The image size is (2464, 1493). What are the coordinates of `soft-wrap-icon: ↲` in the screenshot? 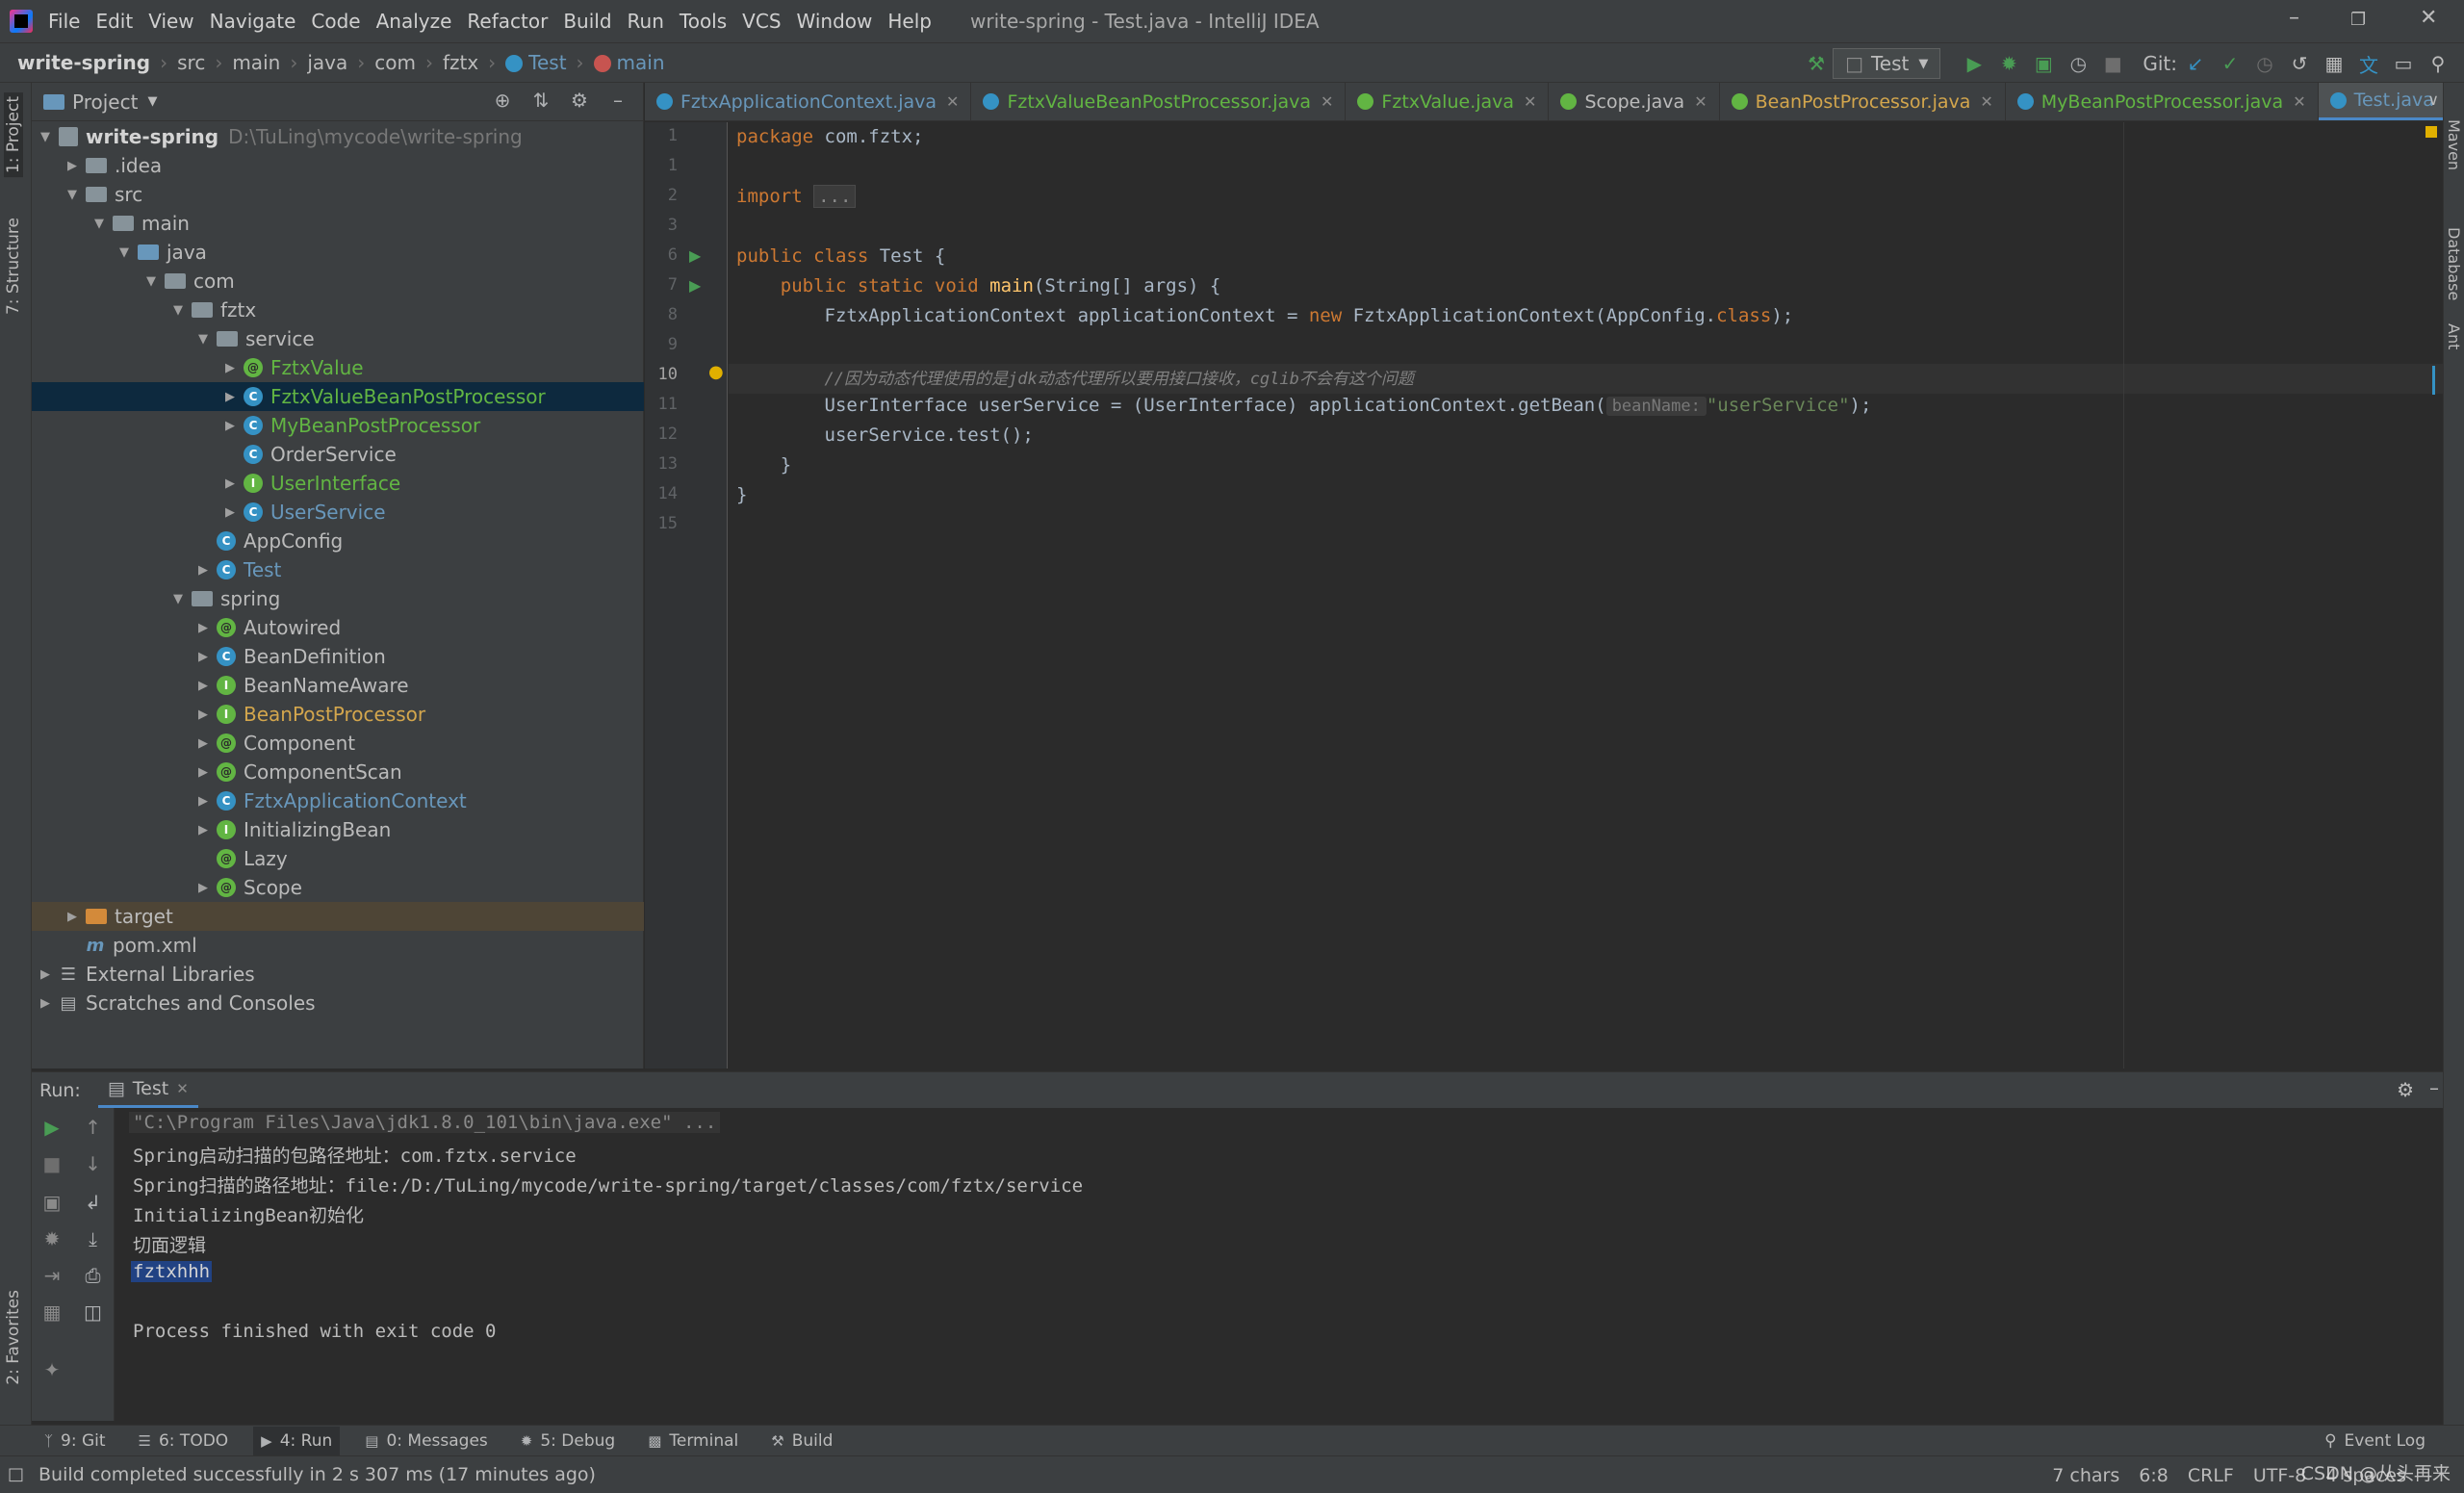 It's located at (93, 1202).